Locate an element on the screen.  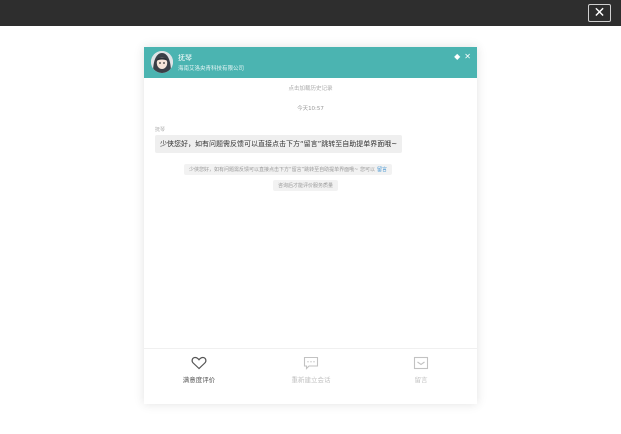
chat-header: 抚琴 海南艾洛央青科技有限公司 ◆ ✕ is located at coordinates (310, 62).